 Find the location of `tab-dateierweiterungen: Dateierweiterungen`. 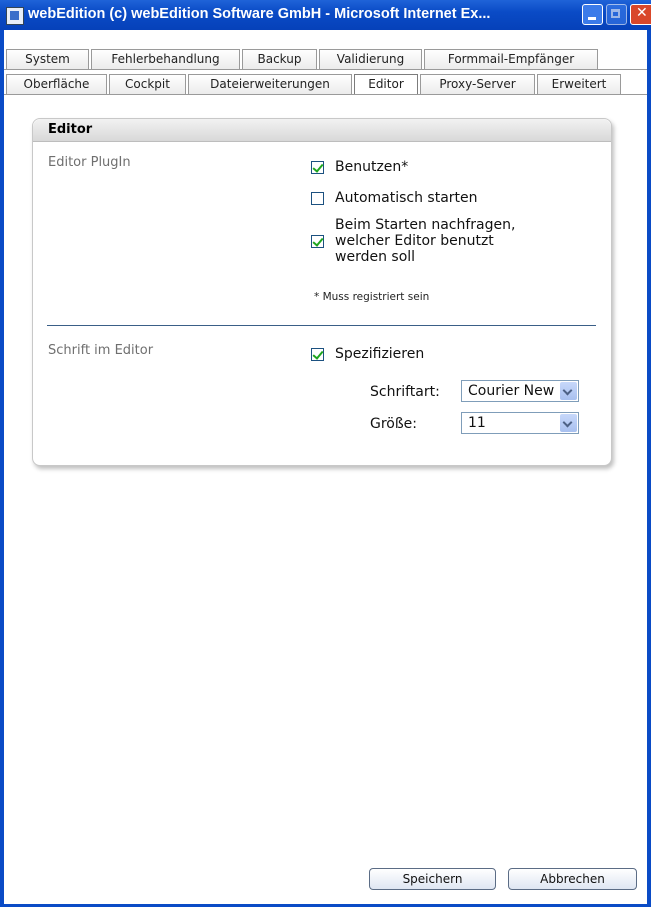

tab-dateierweiterungen: Dateierweiterungen is located at coordinates (270, 84).